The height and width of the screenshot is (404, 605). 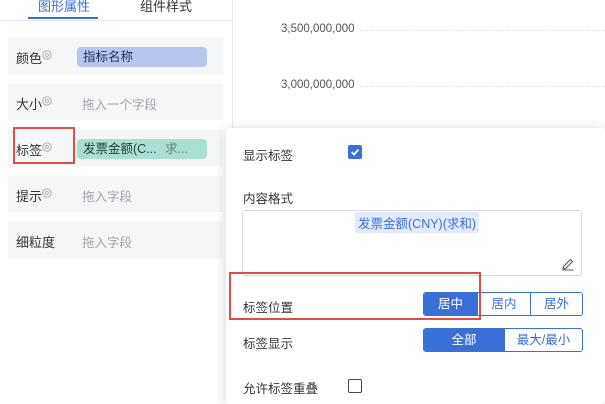 I want to click on y-tick-label: 3,500,000,000, so click(x=318, y=29).